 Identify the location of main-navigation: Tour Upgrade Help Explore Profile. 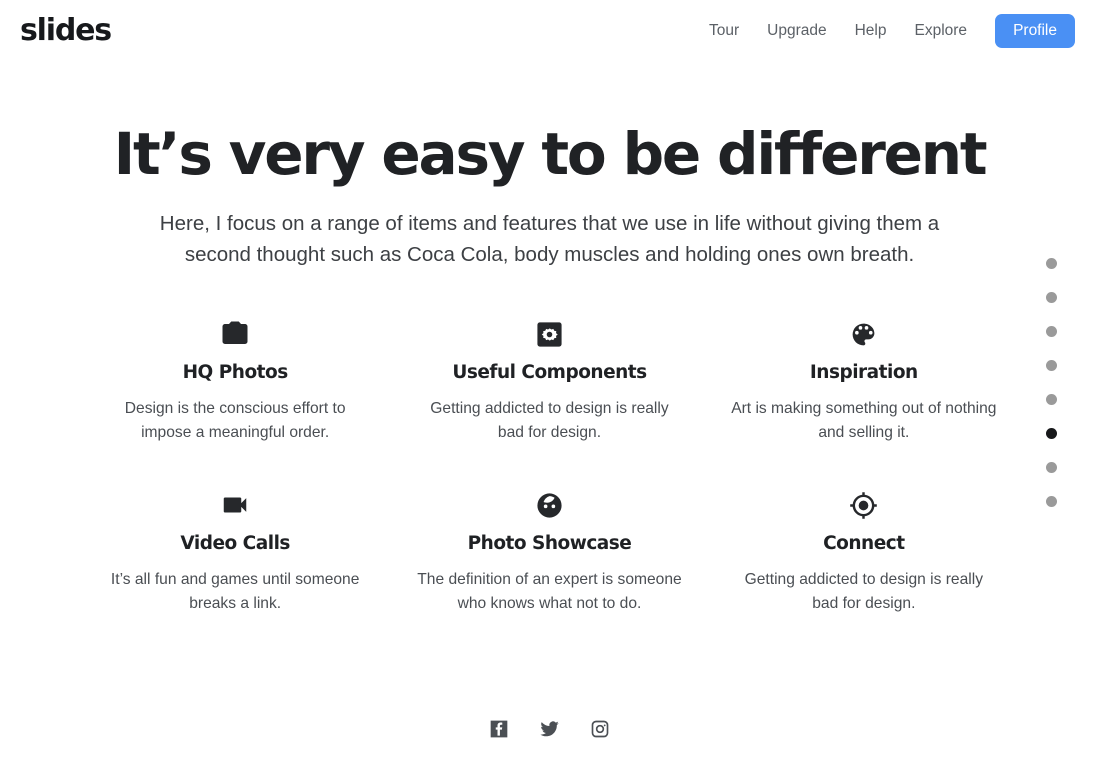
(885, 31).